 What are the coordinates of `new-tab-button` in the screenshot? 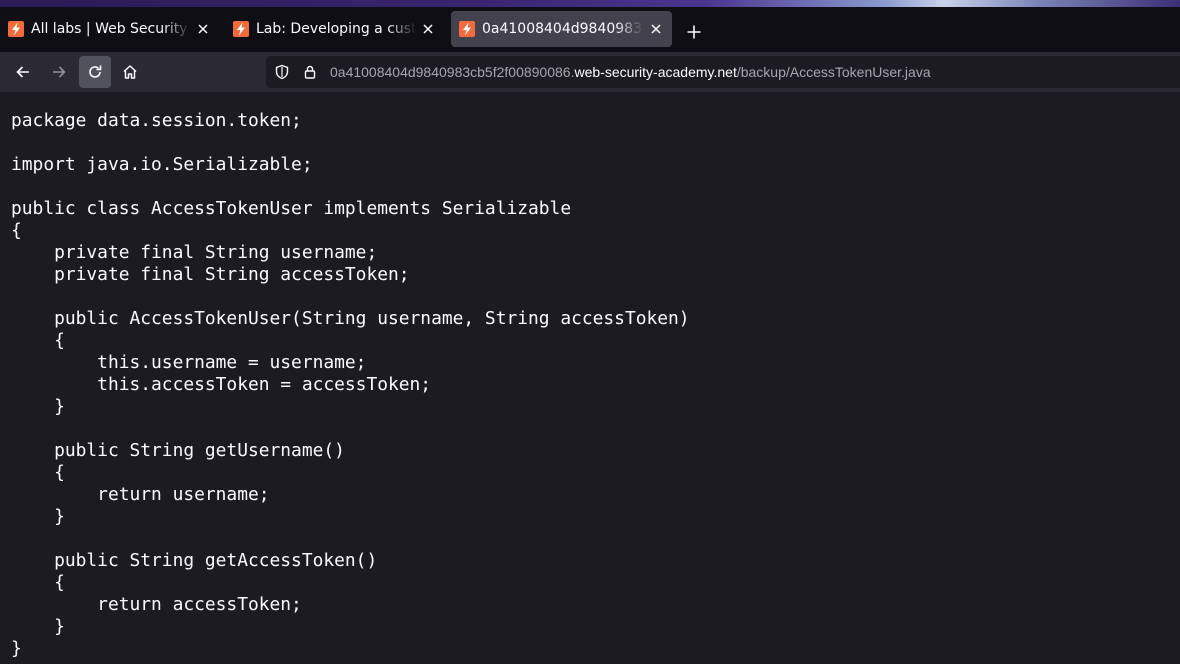 It's located at (694, 32).